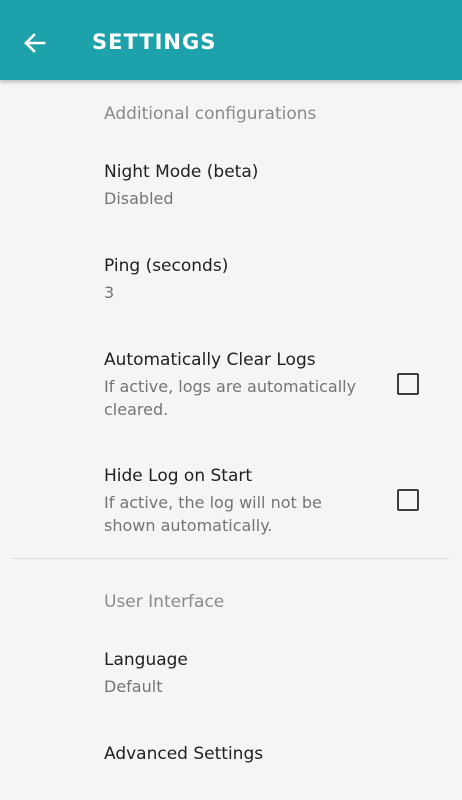 The height and width of the screenshot is (800, 462). What do you see at coordinates (178, 476) in the screenshot?
I see `pref-title: Hide Log on Start` at bounding box center [178, 476].